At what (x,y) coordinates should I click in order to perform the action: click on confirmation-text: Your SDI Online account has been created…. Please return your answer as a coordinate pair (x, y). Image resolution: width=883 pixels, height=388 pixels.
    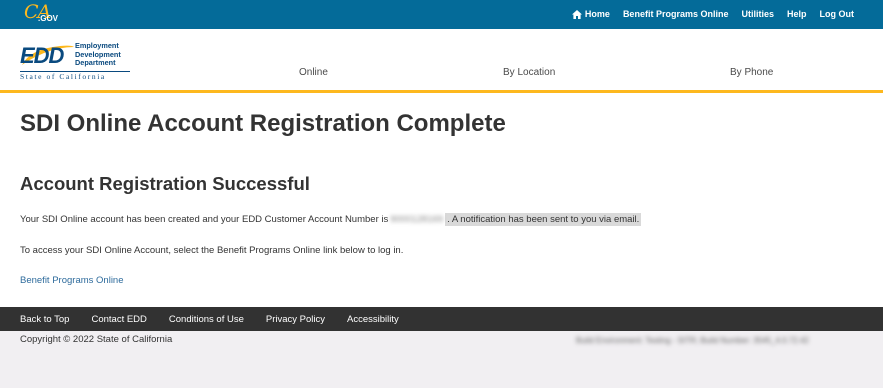
    Looking at the image, I should click on (204, 219).